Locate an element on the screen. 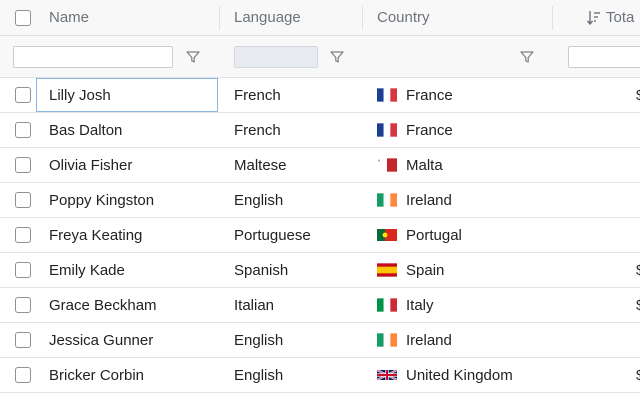 The image size is (640, 402). column-header-name: Name is located at coordinates (127, 17).